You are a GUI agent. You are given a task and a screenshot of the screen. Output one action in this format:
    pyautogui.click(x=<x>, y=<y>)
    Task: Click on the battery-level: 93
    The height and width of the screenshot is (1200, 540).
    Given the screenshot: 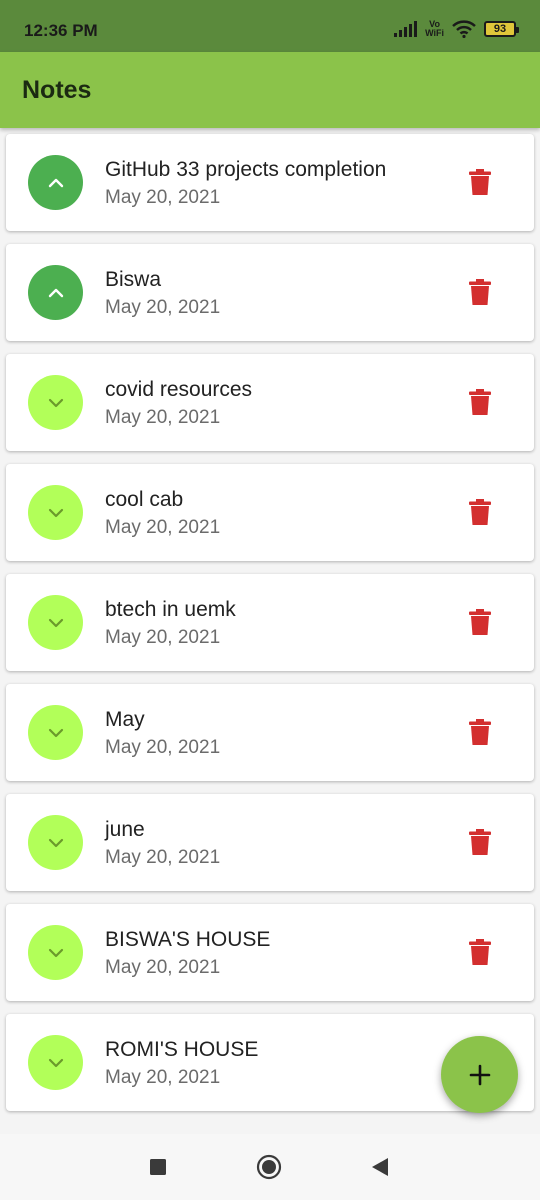 What is the action you would take?
    pyautogui.click(x=500, y=29)
    